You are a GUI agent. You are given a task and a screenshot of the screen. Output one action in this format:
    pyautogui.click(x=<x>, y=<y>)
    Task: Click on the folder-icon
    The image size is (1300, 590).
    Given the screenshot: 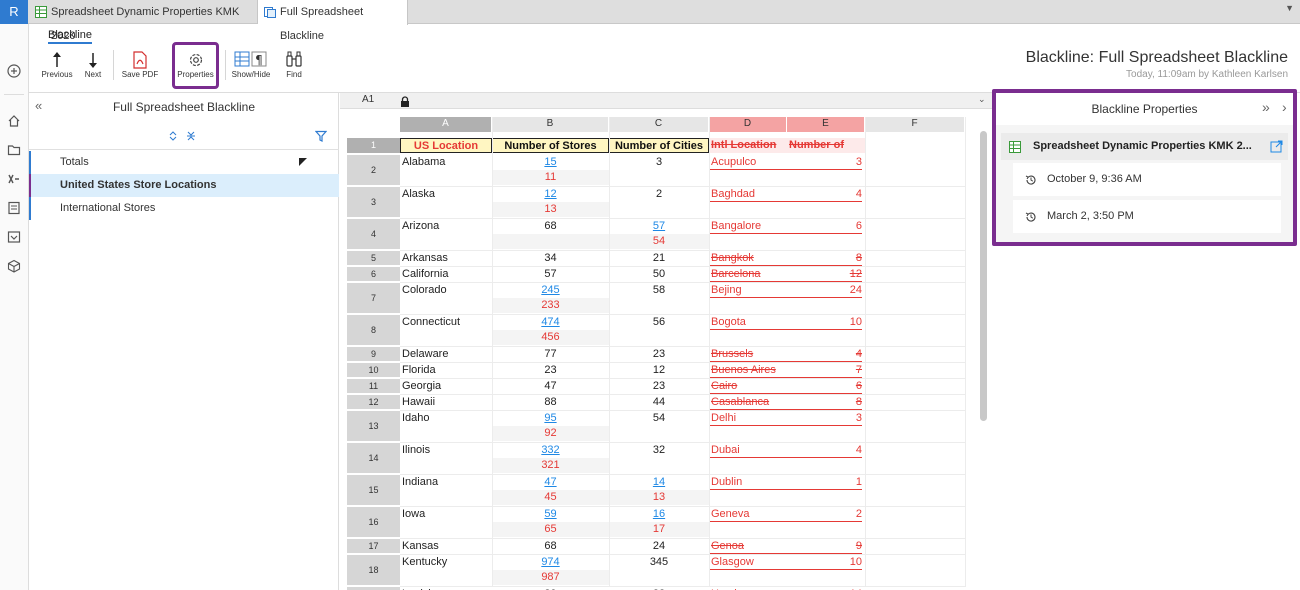 What is the action you would take?
    pyautogui.click(x=14, y=150)
    